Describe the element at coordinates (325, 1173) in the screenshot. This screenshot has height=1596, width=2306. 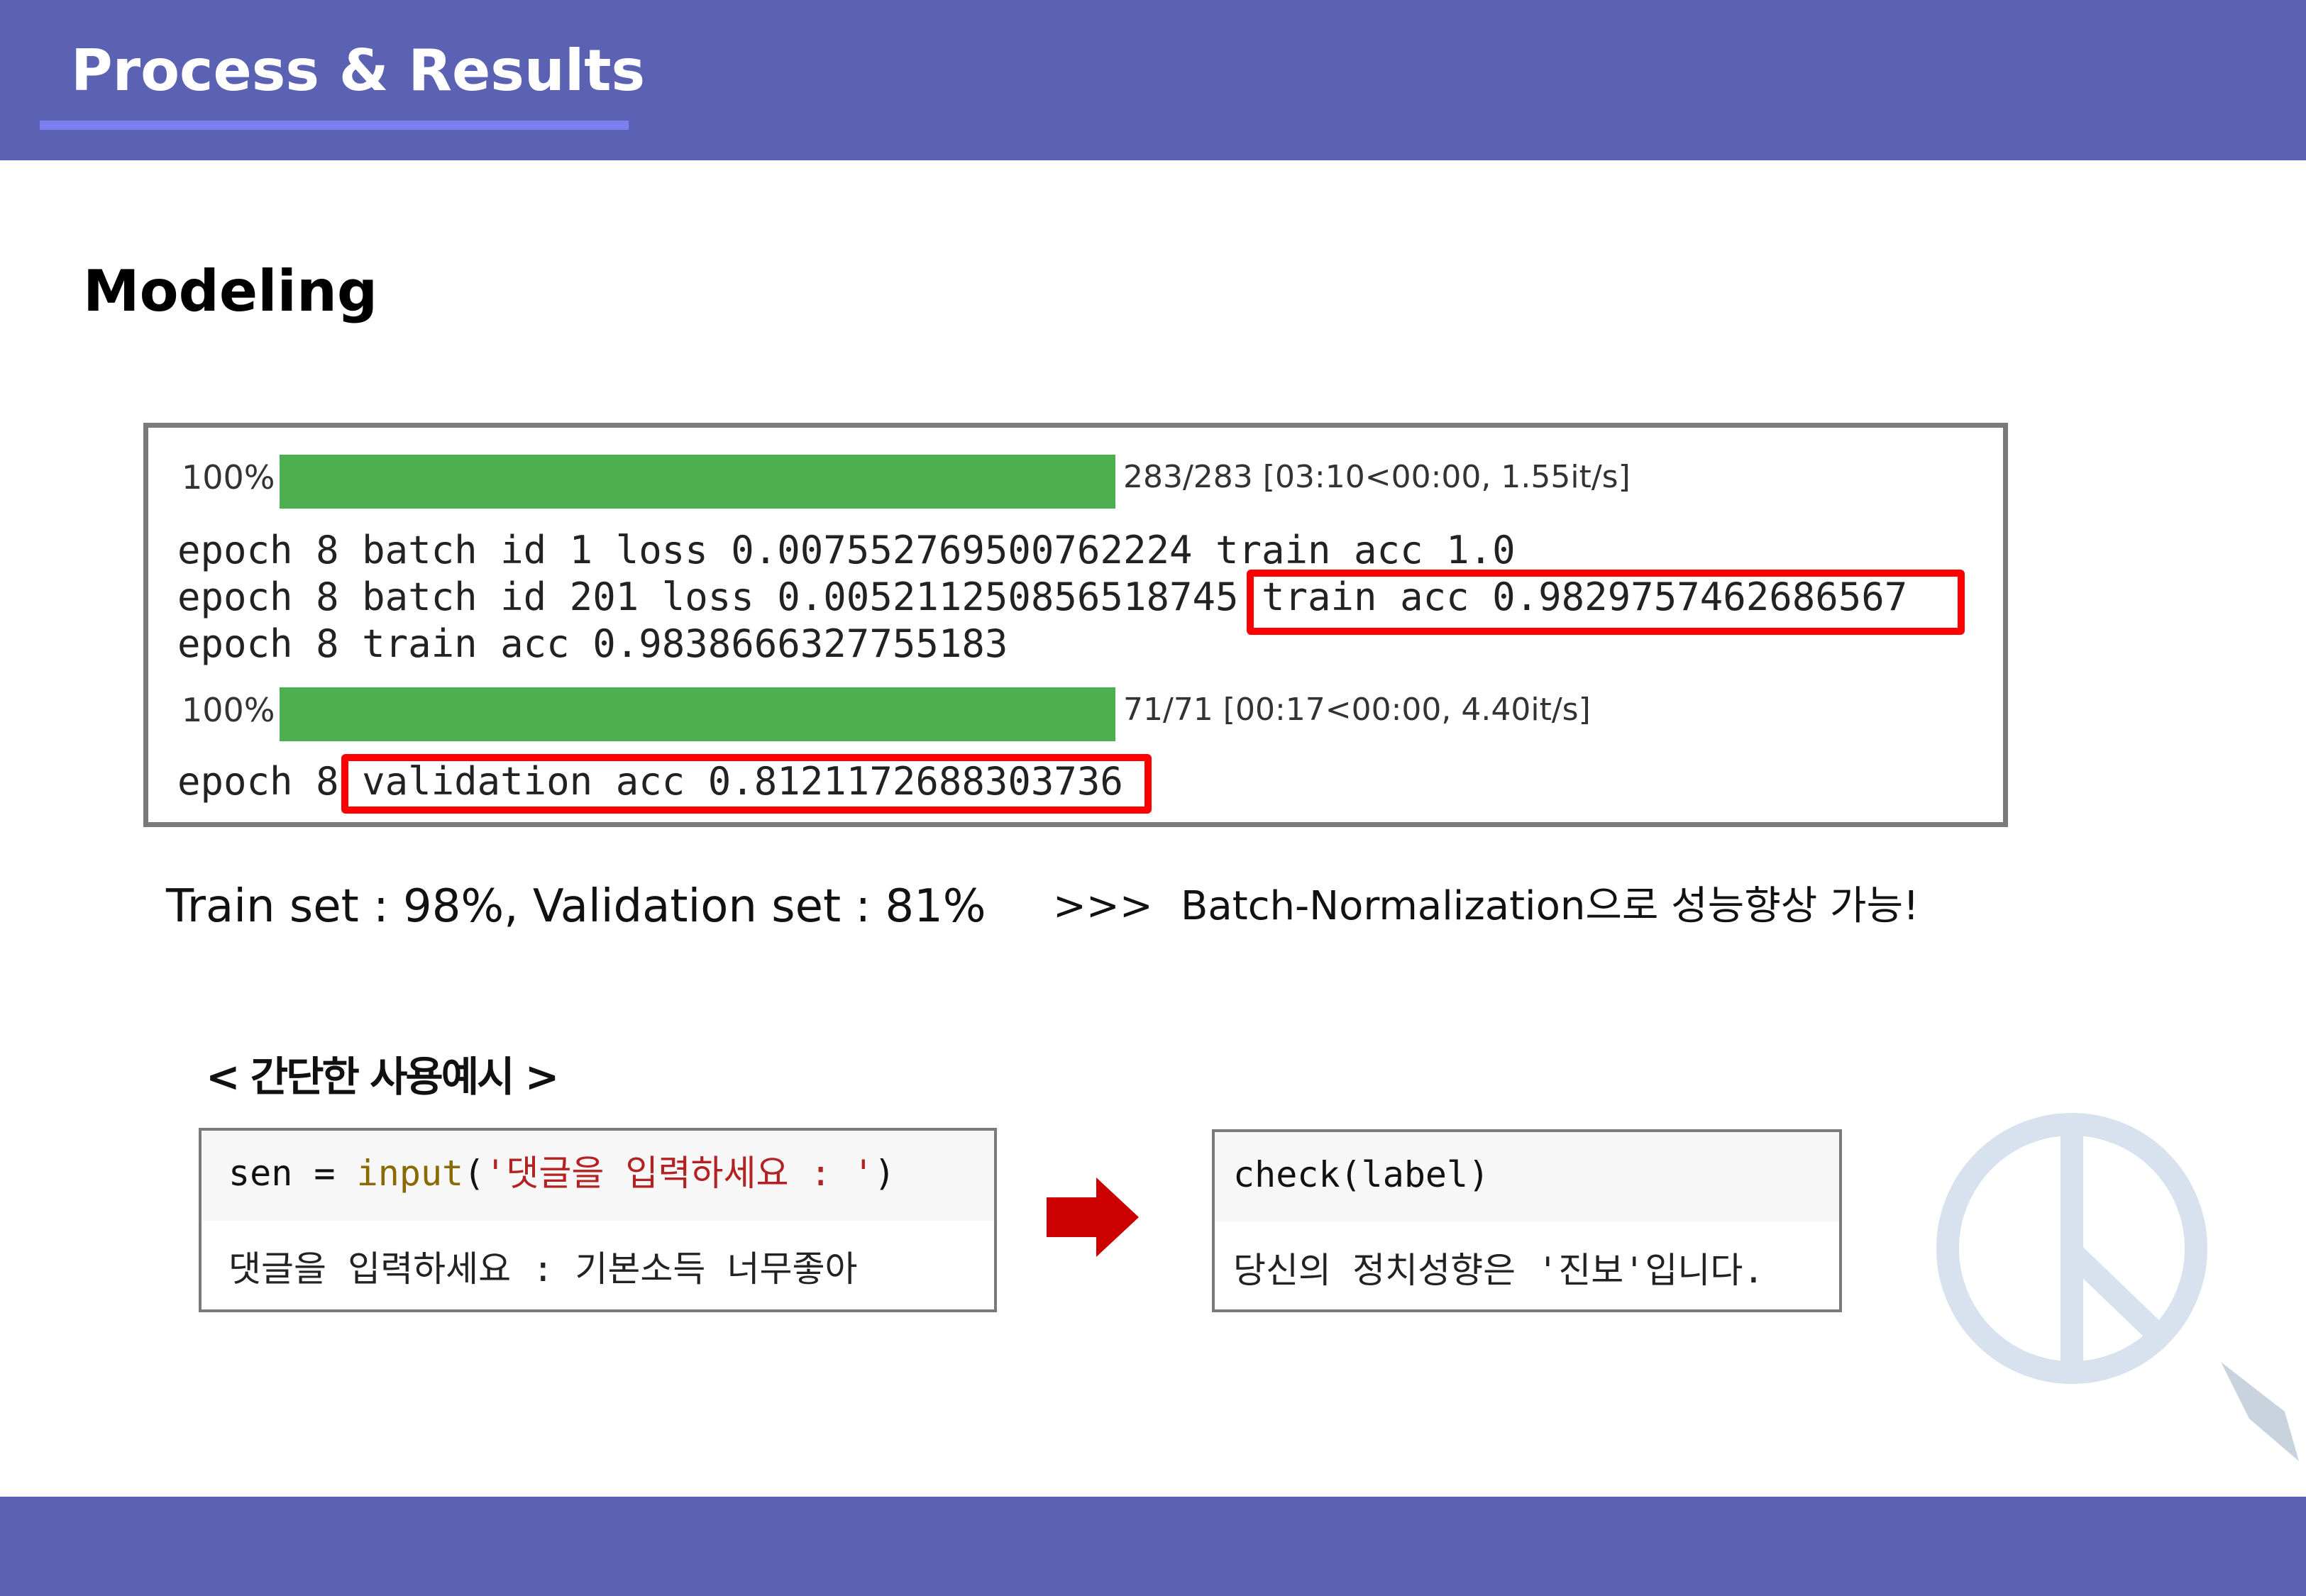
I see `code-operator: =` at that location.